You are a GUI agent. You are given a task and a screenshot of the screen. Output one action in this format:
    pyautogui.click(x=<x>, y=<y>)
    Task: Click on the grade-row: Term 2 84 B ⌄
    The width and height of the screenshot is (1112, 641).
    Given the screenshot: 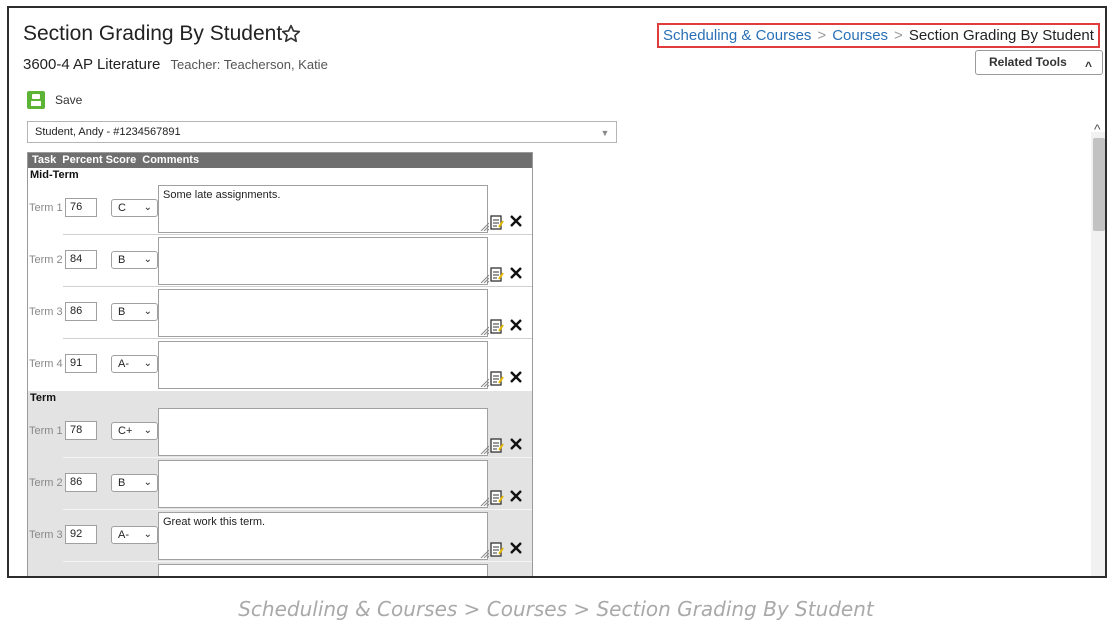 What is the action you would take?
    pyautogui.click(x=280, y=261)
    